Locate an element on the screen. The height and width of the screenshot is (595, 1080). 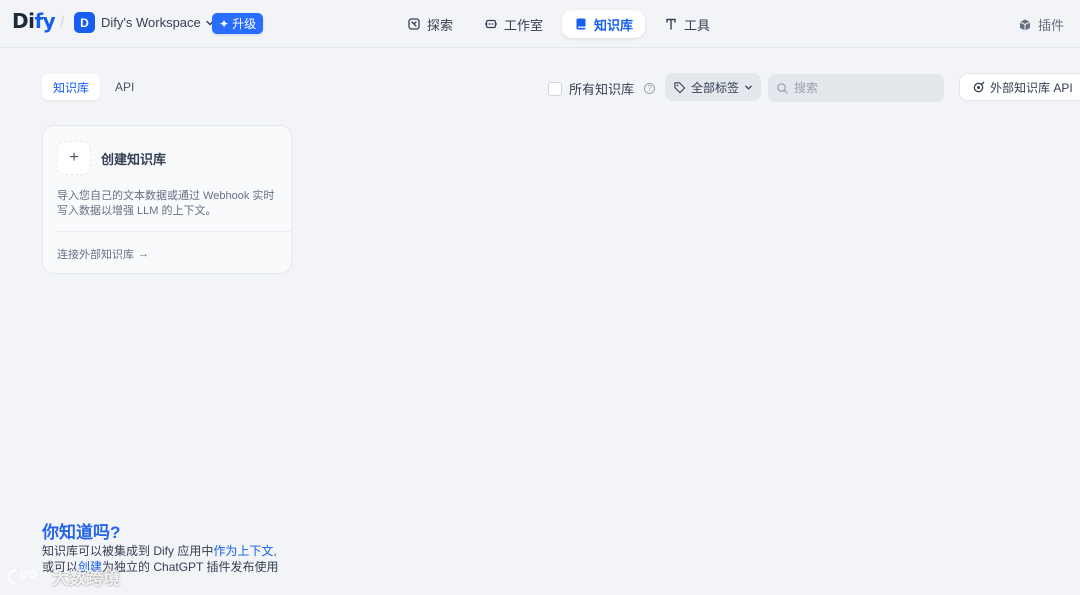
all-knowledge-toggle: 所有知识库 ? is located at coordinates (602, 88).